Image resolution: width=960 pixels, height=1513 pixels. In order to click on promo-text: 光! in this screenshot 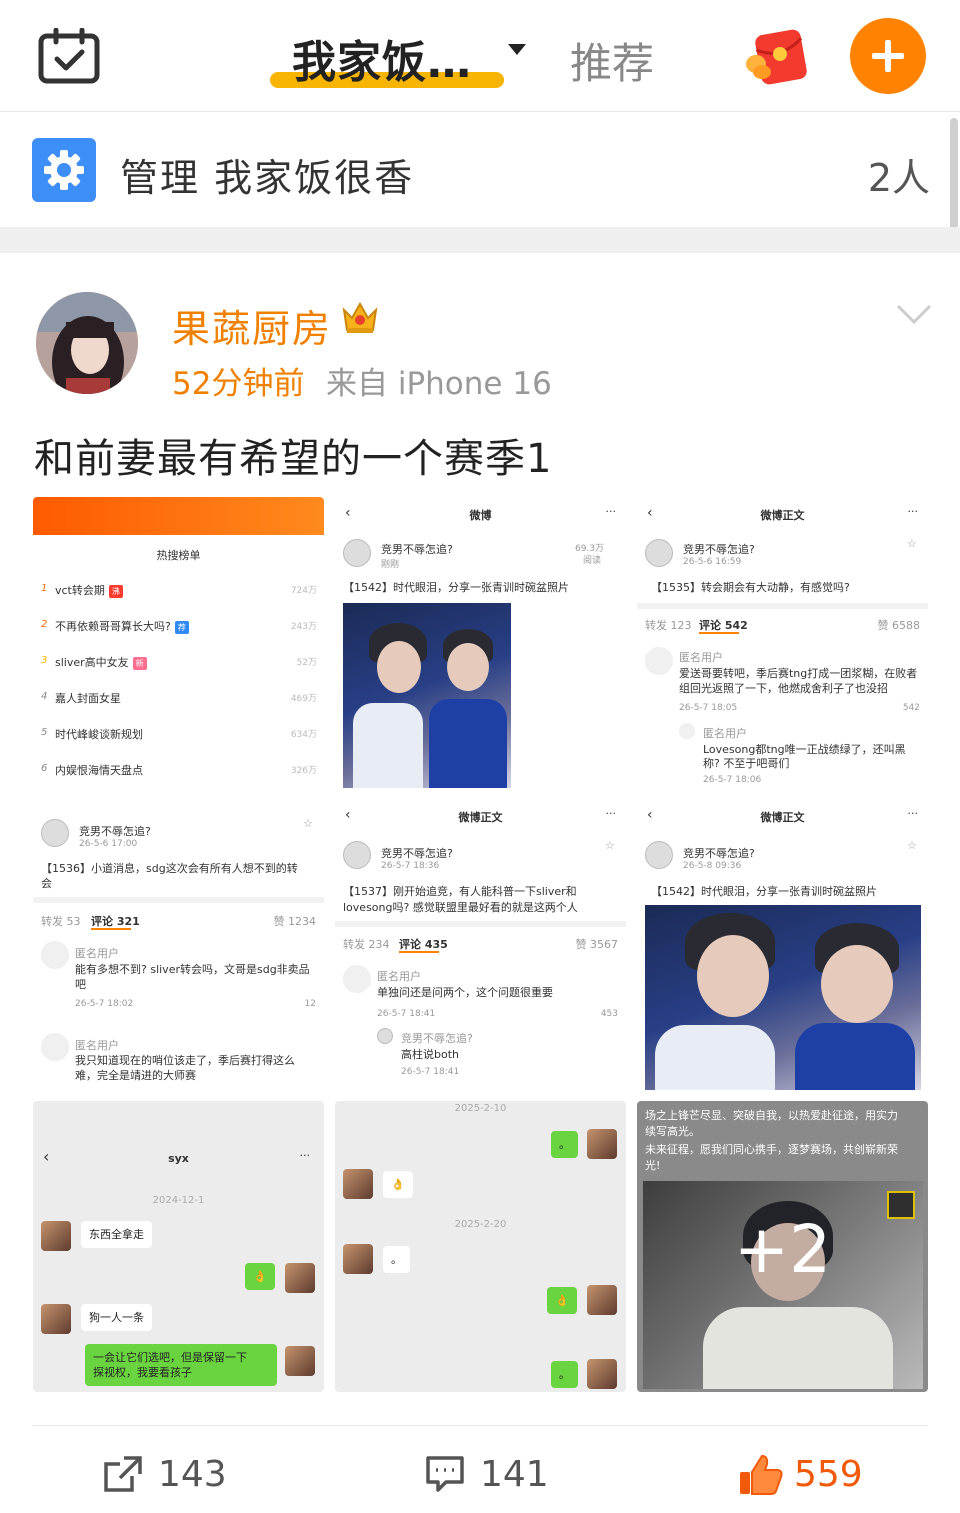, I will do `click(653, 1165)`.